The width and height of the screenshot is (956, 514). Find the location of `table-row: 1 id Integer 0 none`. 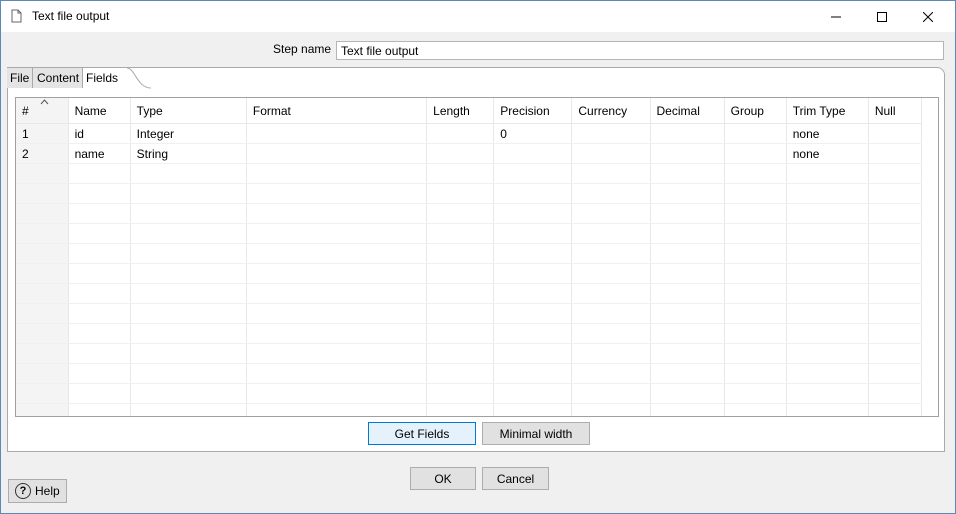

table-row: 1 id Integer 0 none is located at coordinates (469, 133).